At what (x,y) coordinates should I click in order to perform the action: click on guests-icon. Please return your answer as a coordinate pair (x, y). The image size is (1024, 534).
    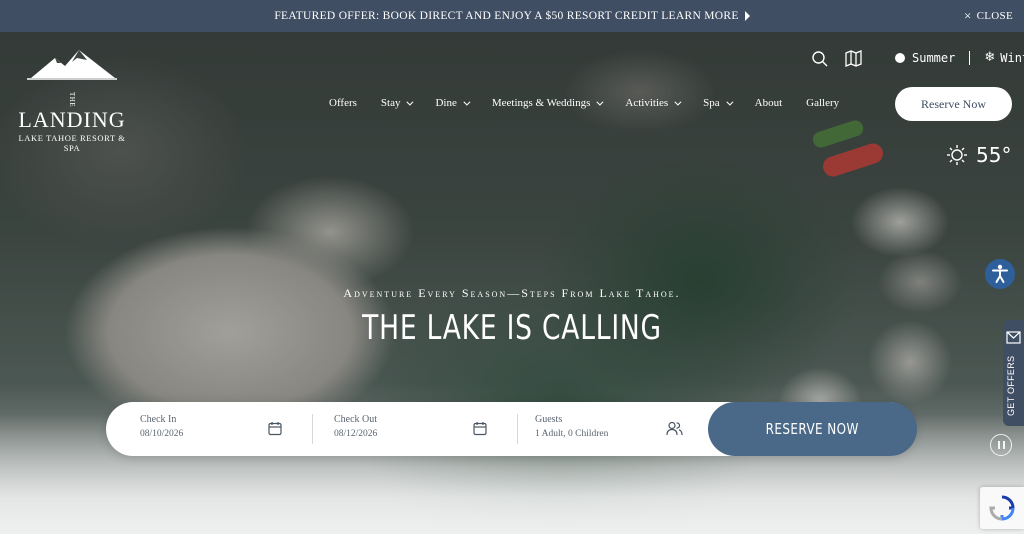
    Looking at the image, I should click on (674, 428).